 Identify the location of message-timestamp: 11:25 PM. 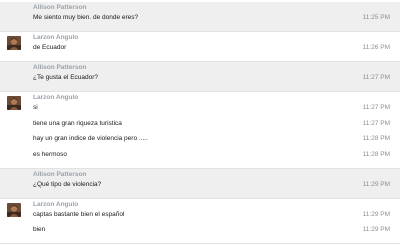
(376, 17).